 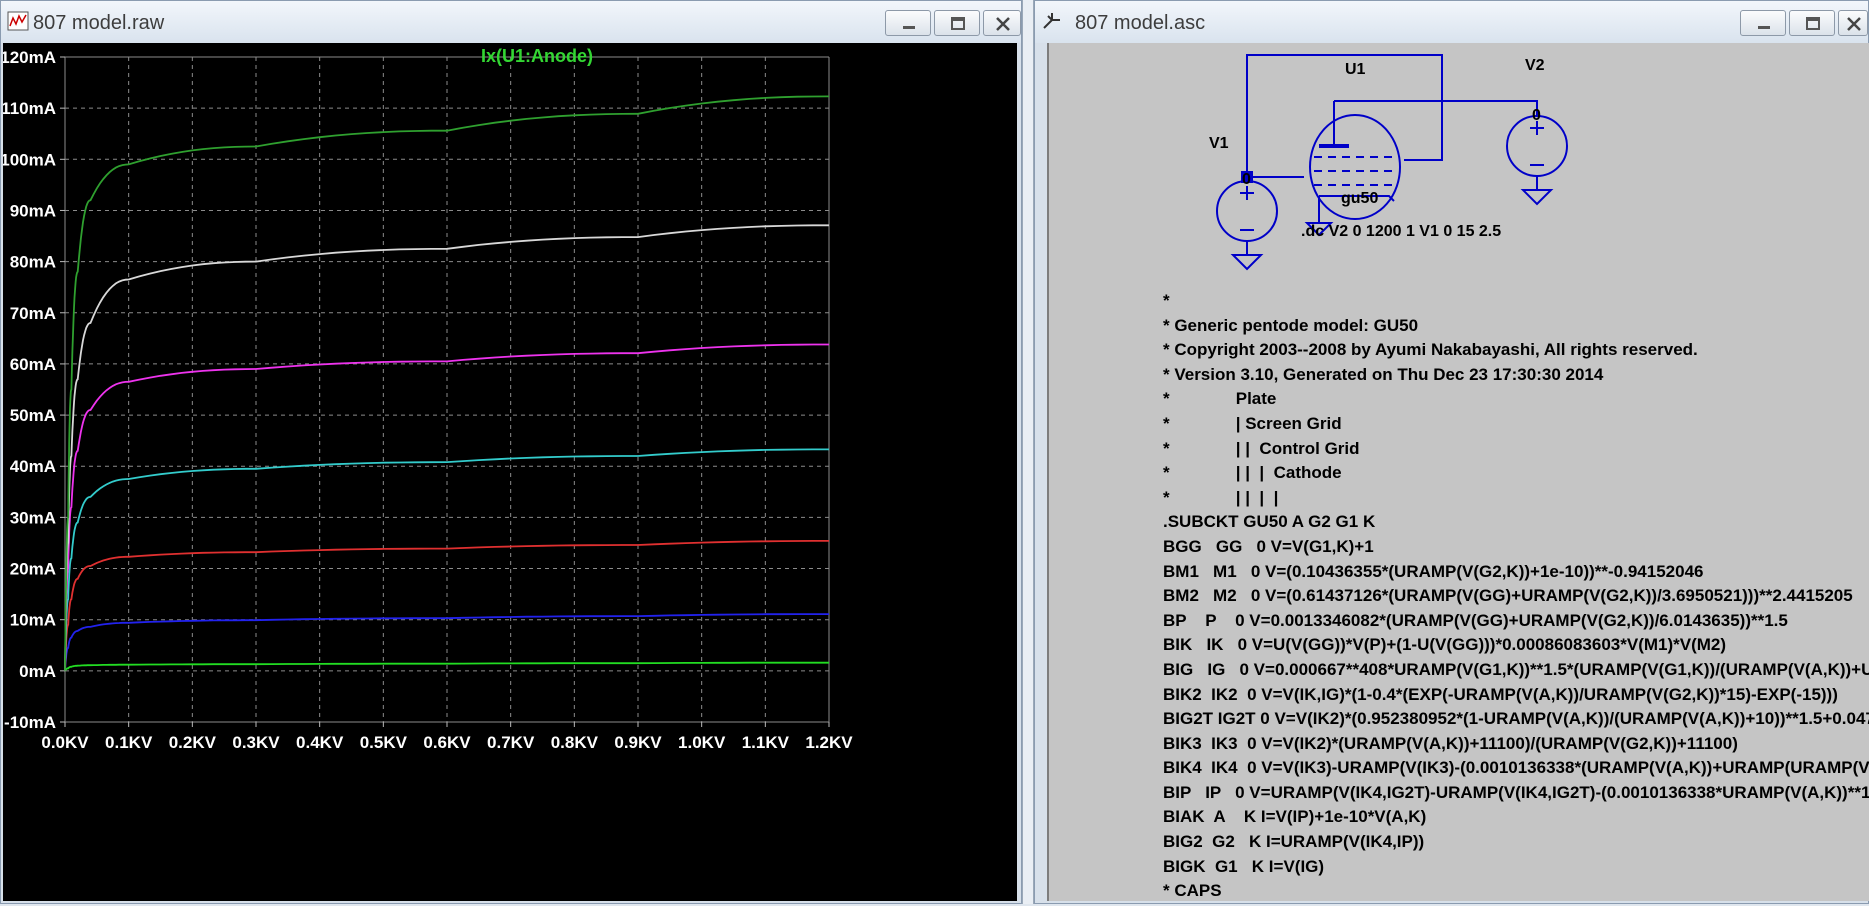 What do you see at coordinates (1536, 116) in the screenshot?
I see `v2-value-label: 0` at bounding box center [1536, 116].